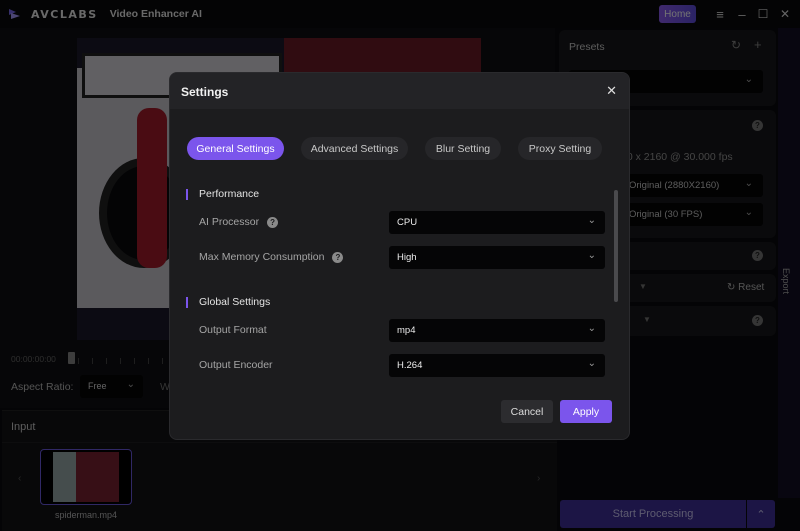 The height and width of the screenshot is (531, 800). What do you see at coordinates (235, 148) in the screenshot?
I see `tab-general-settings: General Settings` at bounding box center [235, 148].